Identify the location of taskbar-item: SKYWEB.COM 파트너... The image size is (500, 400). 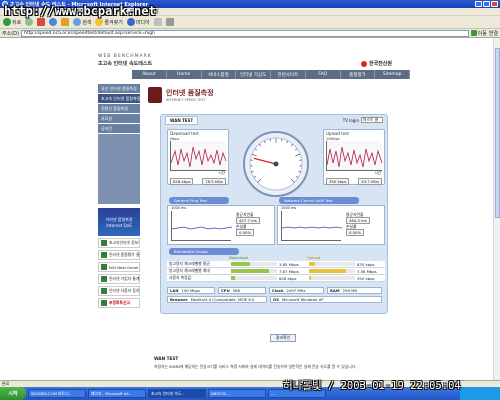
(57, 393).